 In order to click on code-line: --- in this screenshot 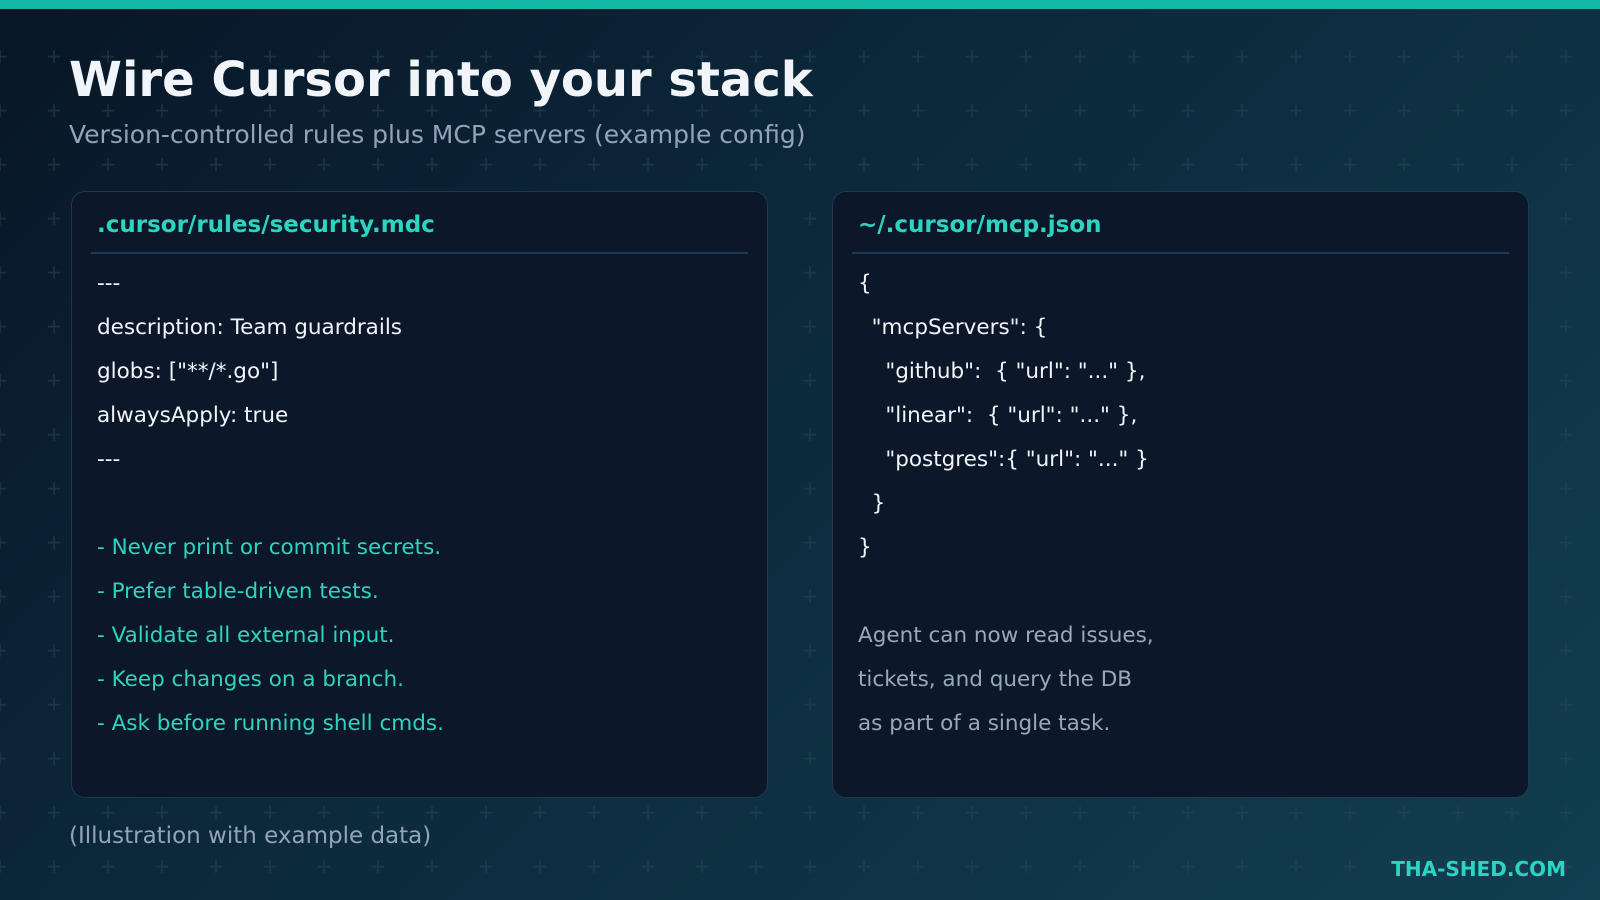, I will do `click(109, 459)`.